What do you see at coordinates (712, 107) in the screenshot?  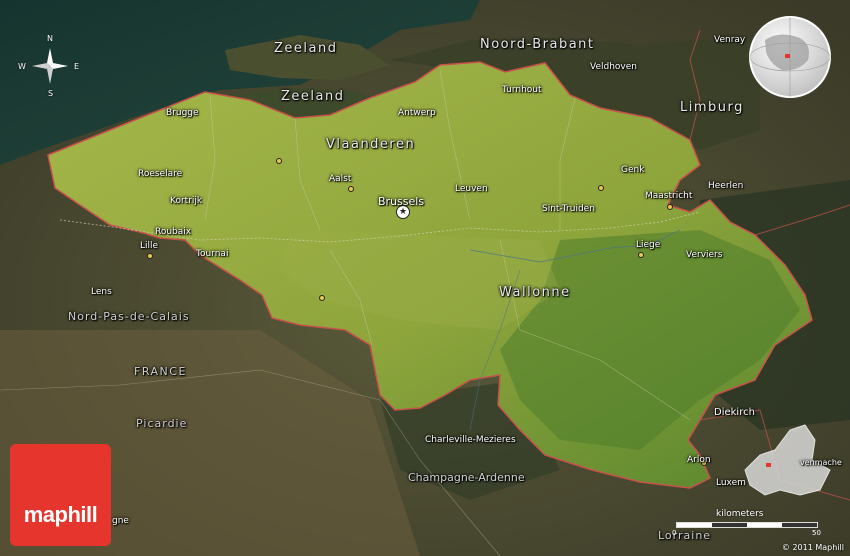 I see `region-label-limburg: Limburg` at bounding box center [712, 107].